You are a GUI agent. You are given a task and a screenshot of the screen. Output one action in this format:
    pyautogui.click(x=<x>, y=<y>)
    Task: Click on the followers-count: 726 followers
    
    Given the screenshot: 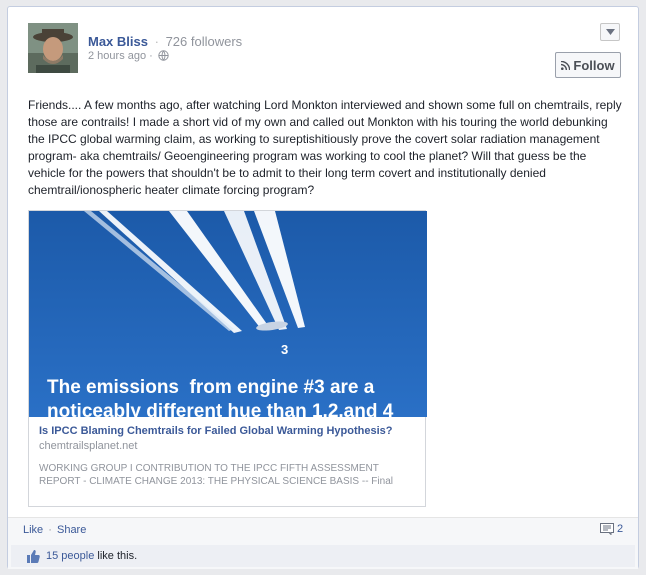 What is the action you would take?
    pyautogui.click(x=204, y=41)
    